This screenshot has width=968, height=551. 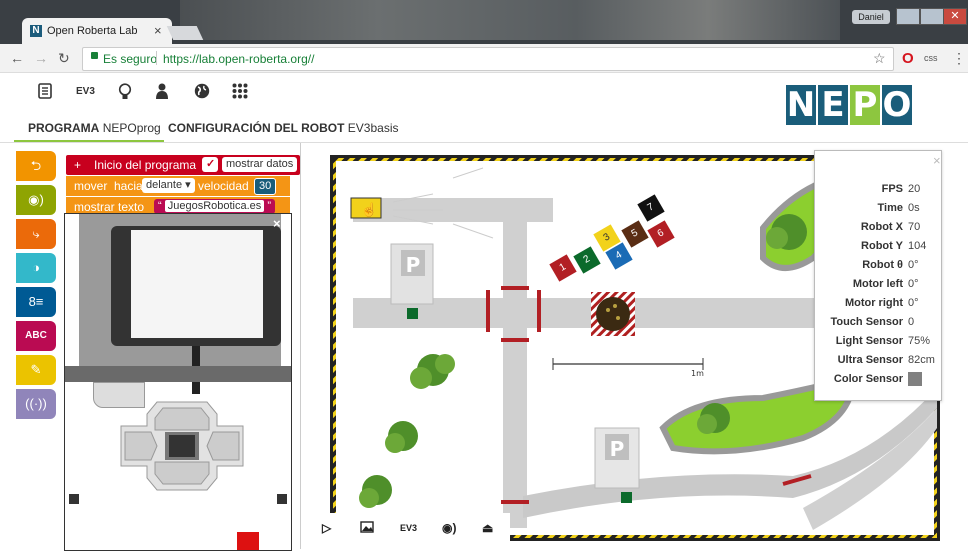 I want to click on forward-arrow-icon: →, so click(x=41, y=58).